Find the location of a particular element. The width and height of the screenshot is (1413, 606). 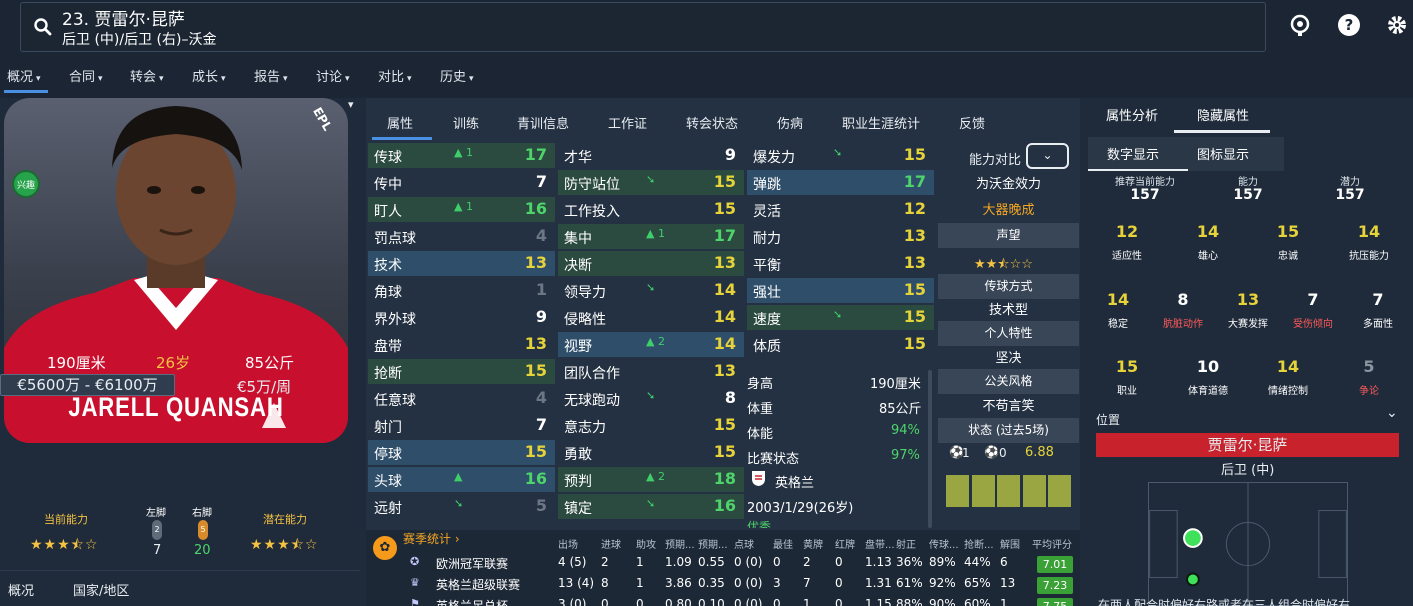

subtab-icons: 图标显示 is located at coordinates (1223, 153).